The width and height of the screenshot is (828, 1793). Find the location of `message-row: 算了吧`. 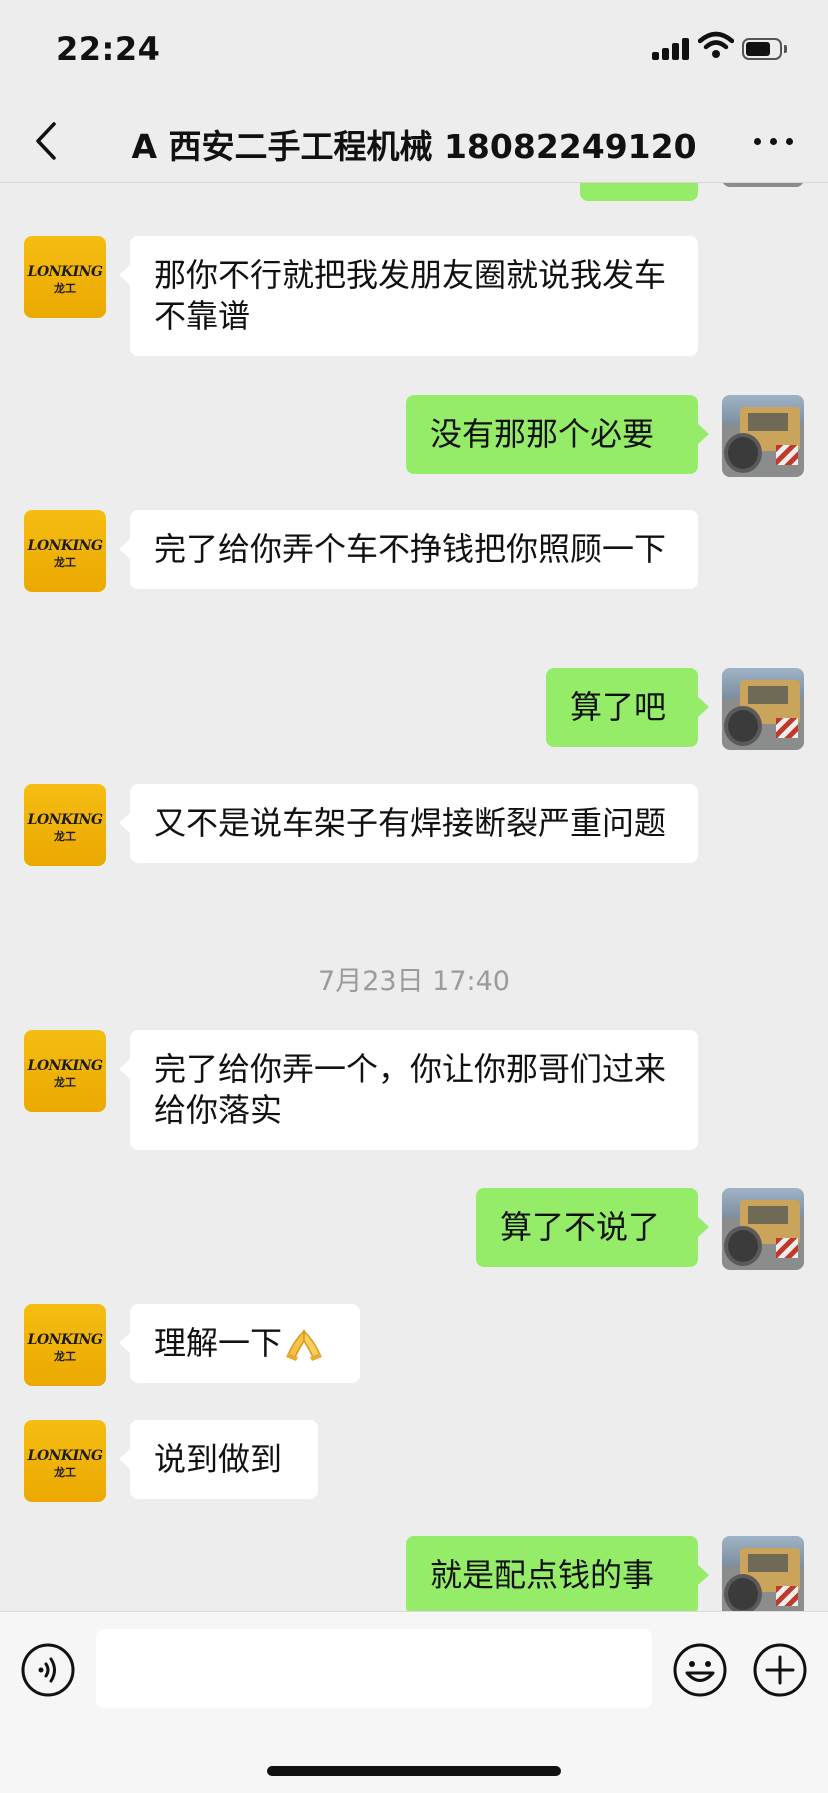

message-row: 算了吧 is located at coordinates (414, 709).